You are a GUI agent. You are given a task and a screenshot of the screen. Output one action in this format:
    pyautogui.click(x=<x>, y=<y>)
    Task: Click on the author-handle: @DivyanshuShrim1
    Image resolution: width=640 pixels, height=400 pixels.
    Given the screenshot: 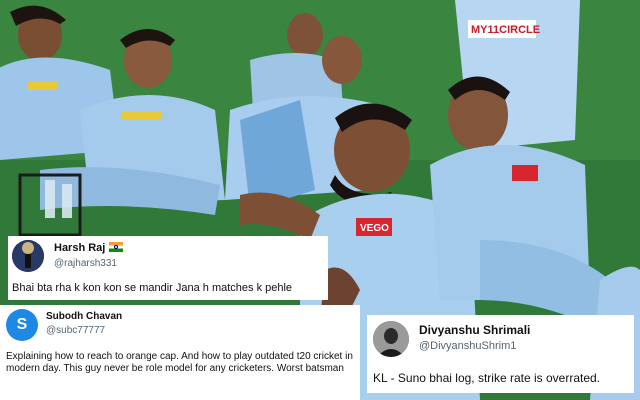 What is the action you would take?
    pyautogui.click(x=467, y=346)
    